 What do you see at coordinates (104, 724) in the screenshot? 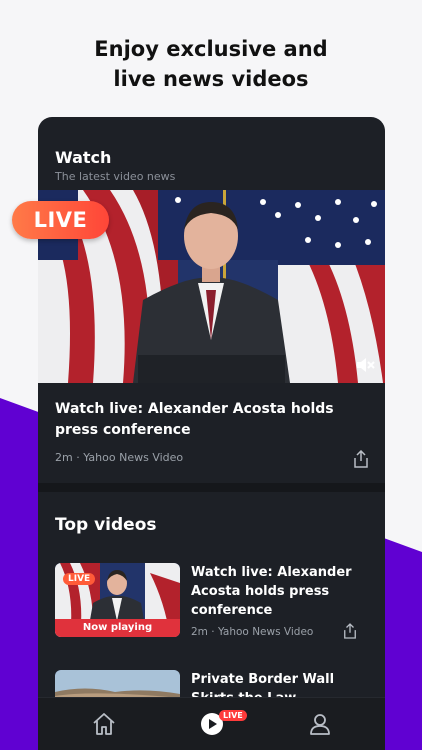
I see `home-icon` at bounding box center [104, 724].